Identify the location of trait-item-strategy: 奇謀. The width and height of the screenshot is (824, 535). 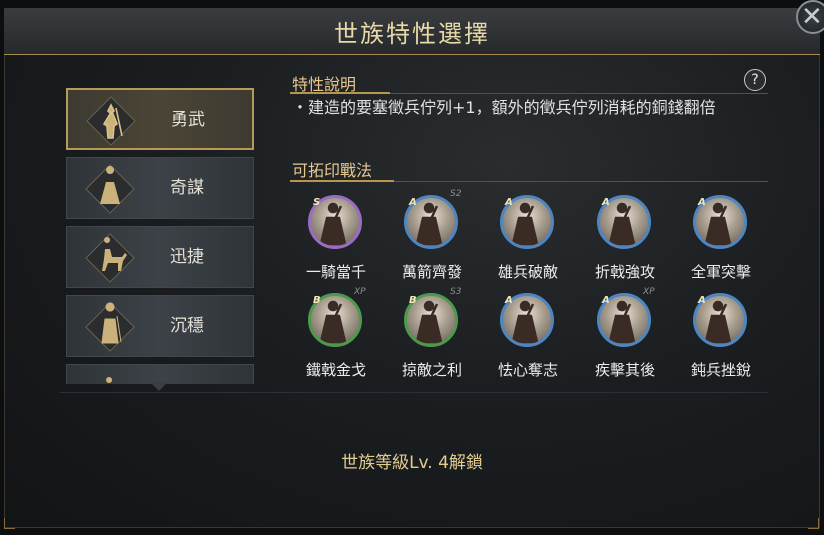
(160, 188).